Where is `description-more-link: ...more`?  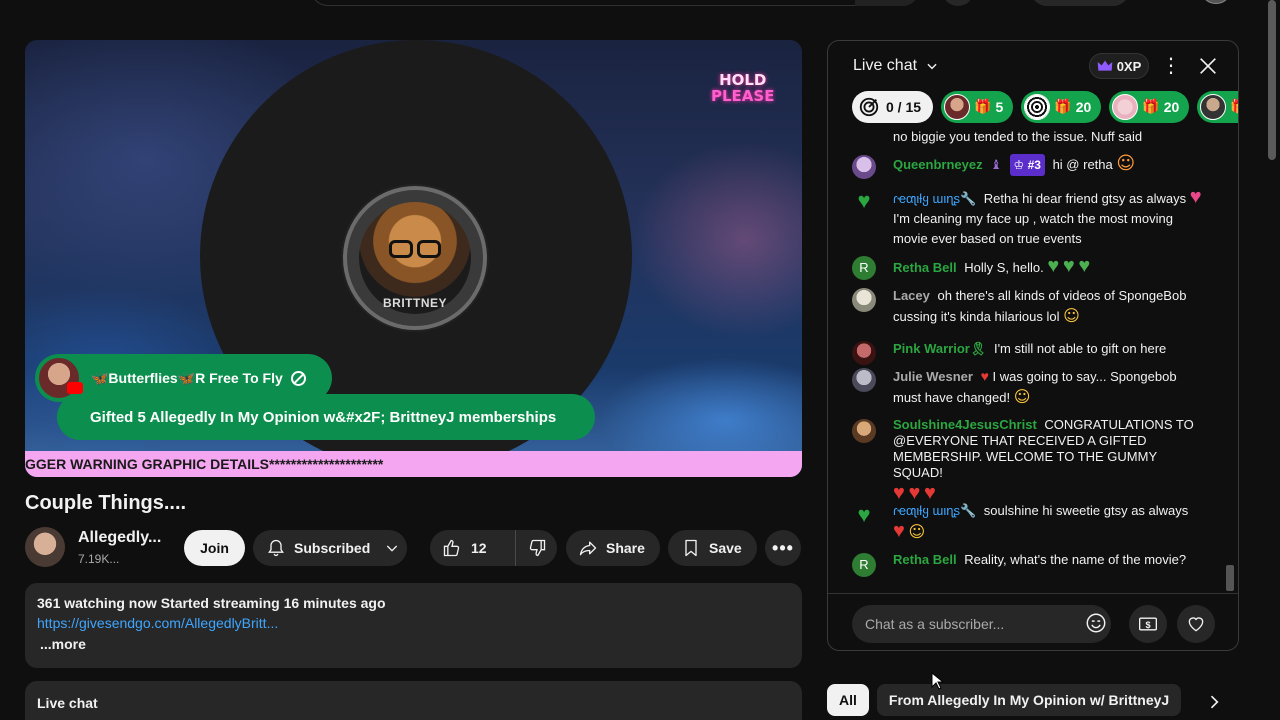
description-more-link: ...more is located at coordinates (415, 644).